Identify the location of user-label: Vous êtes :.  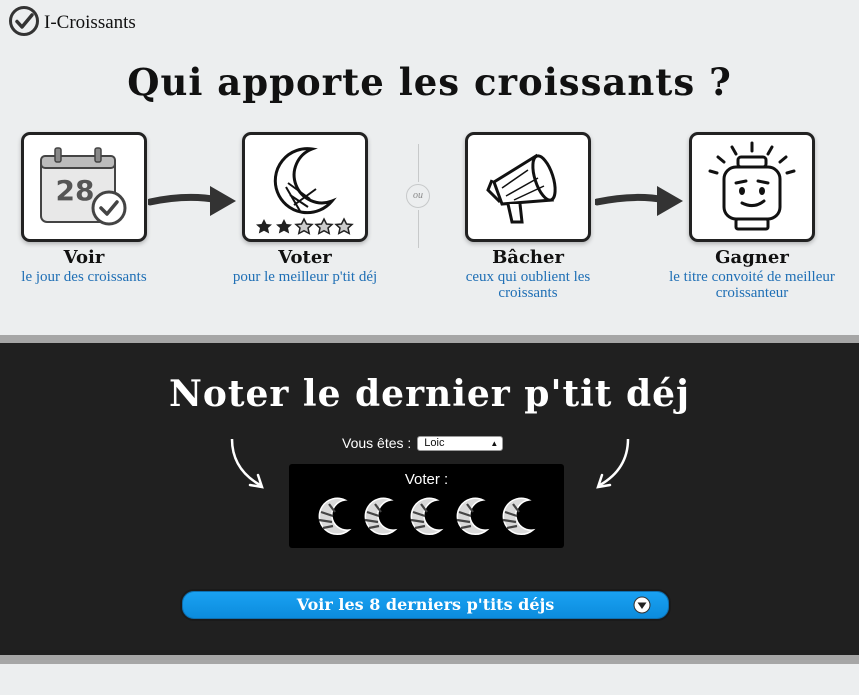
(377, 443).